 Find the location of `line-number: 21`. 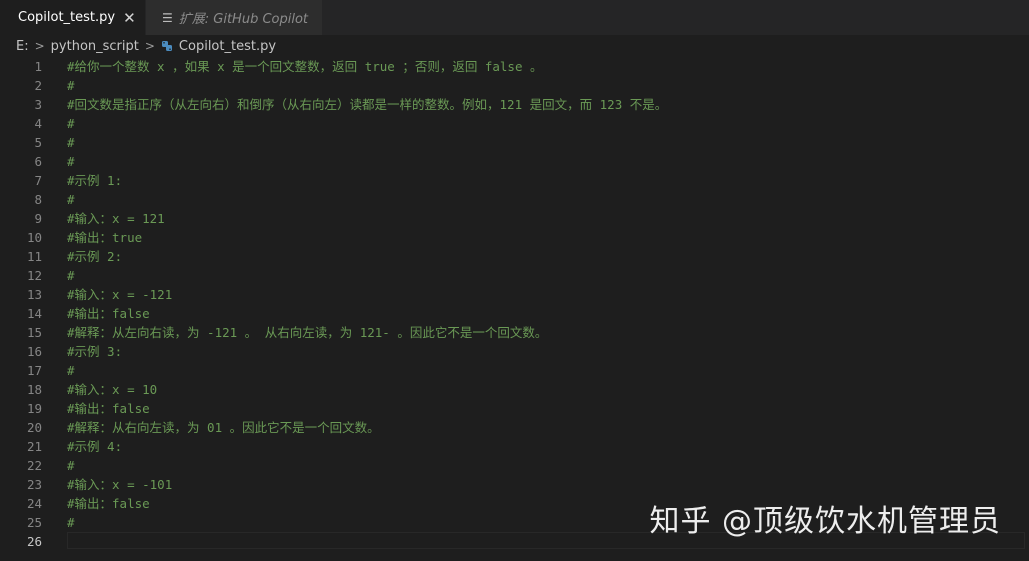

line-number: 21 is located at coordinates (34, 446).